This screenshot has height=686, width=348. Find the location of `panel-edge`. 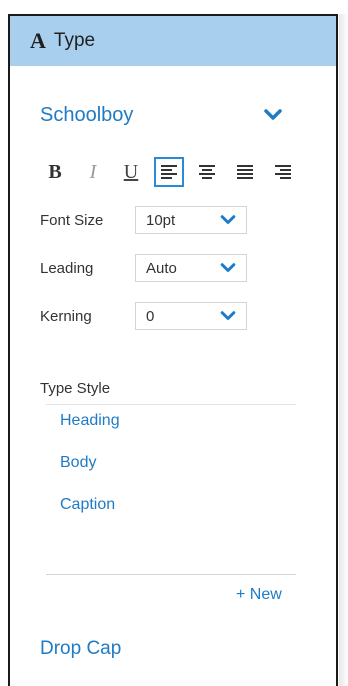

panel-edge is located at coordinates (343, 350).